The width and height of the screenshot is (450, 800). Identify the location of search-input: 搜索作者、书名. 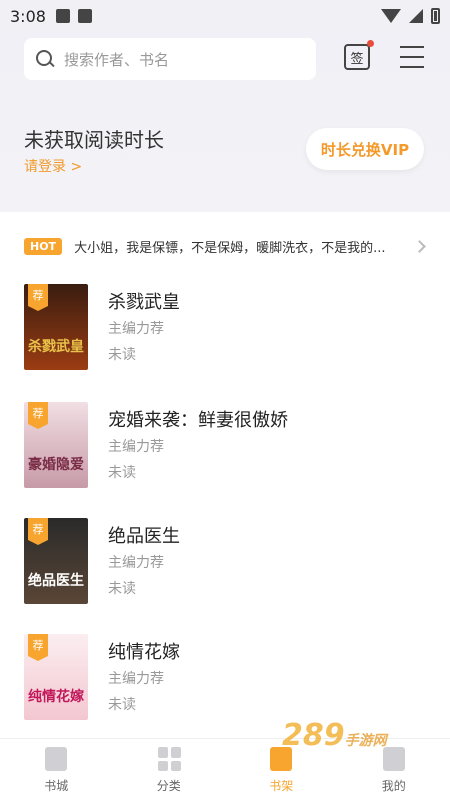
(170, 59).